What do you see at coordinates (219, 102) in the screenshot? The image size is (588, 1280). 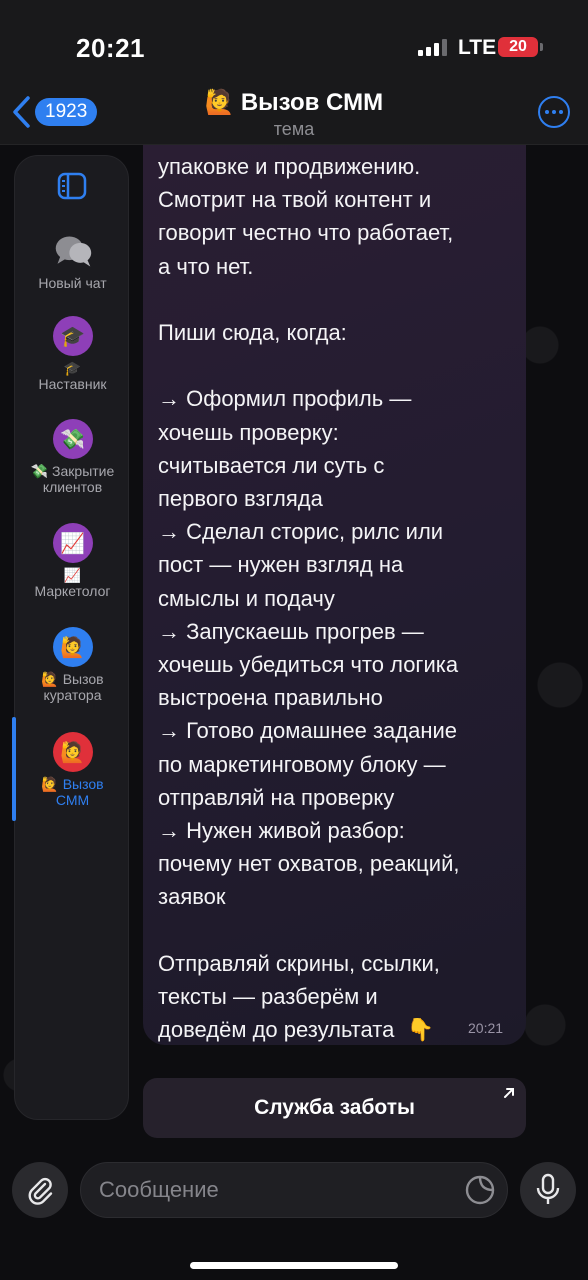 I see `title-emoji-icon: 🙋` at bounding box center [219, 102].